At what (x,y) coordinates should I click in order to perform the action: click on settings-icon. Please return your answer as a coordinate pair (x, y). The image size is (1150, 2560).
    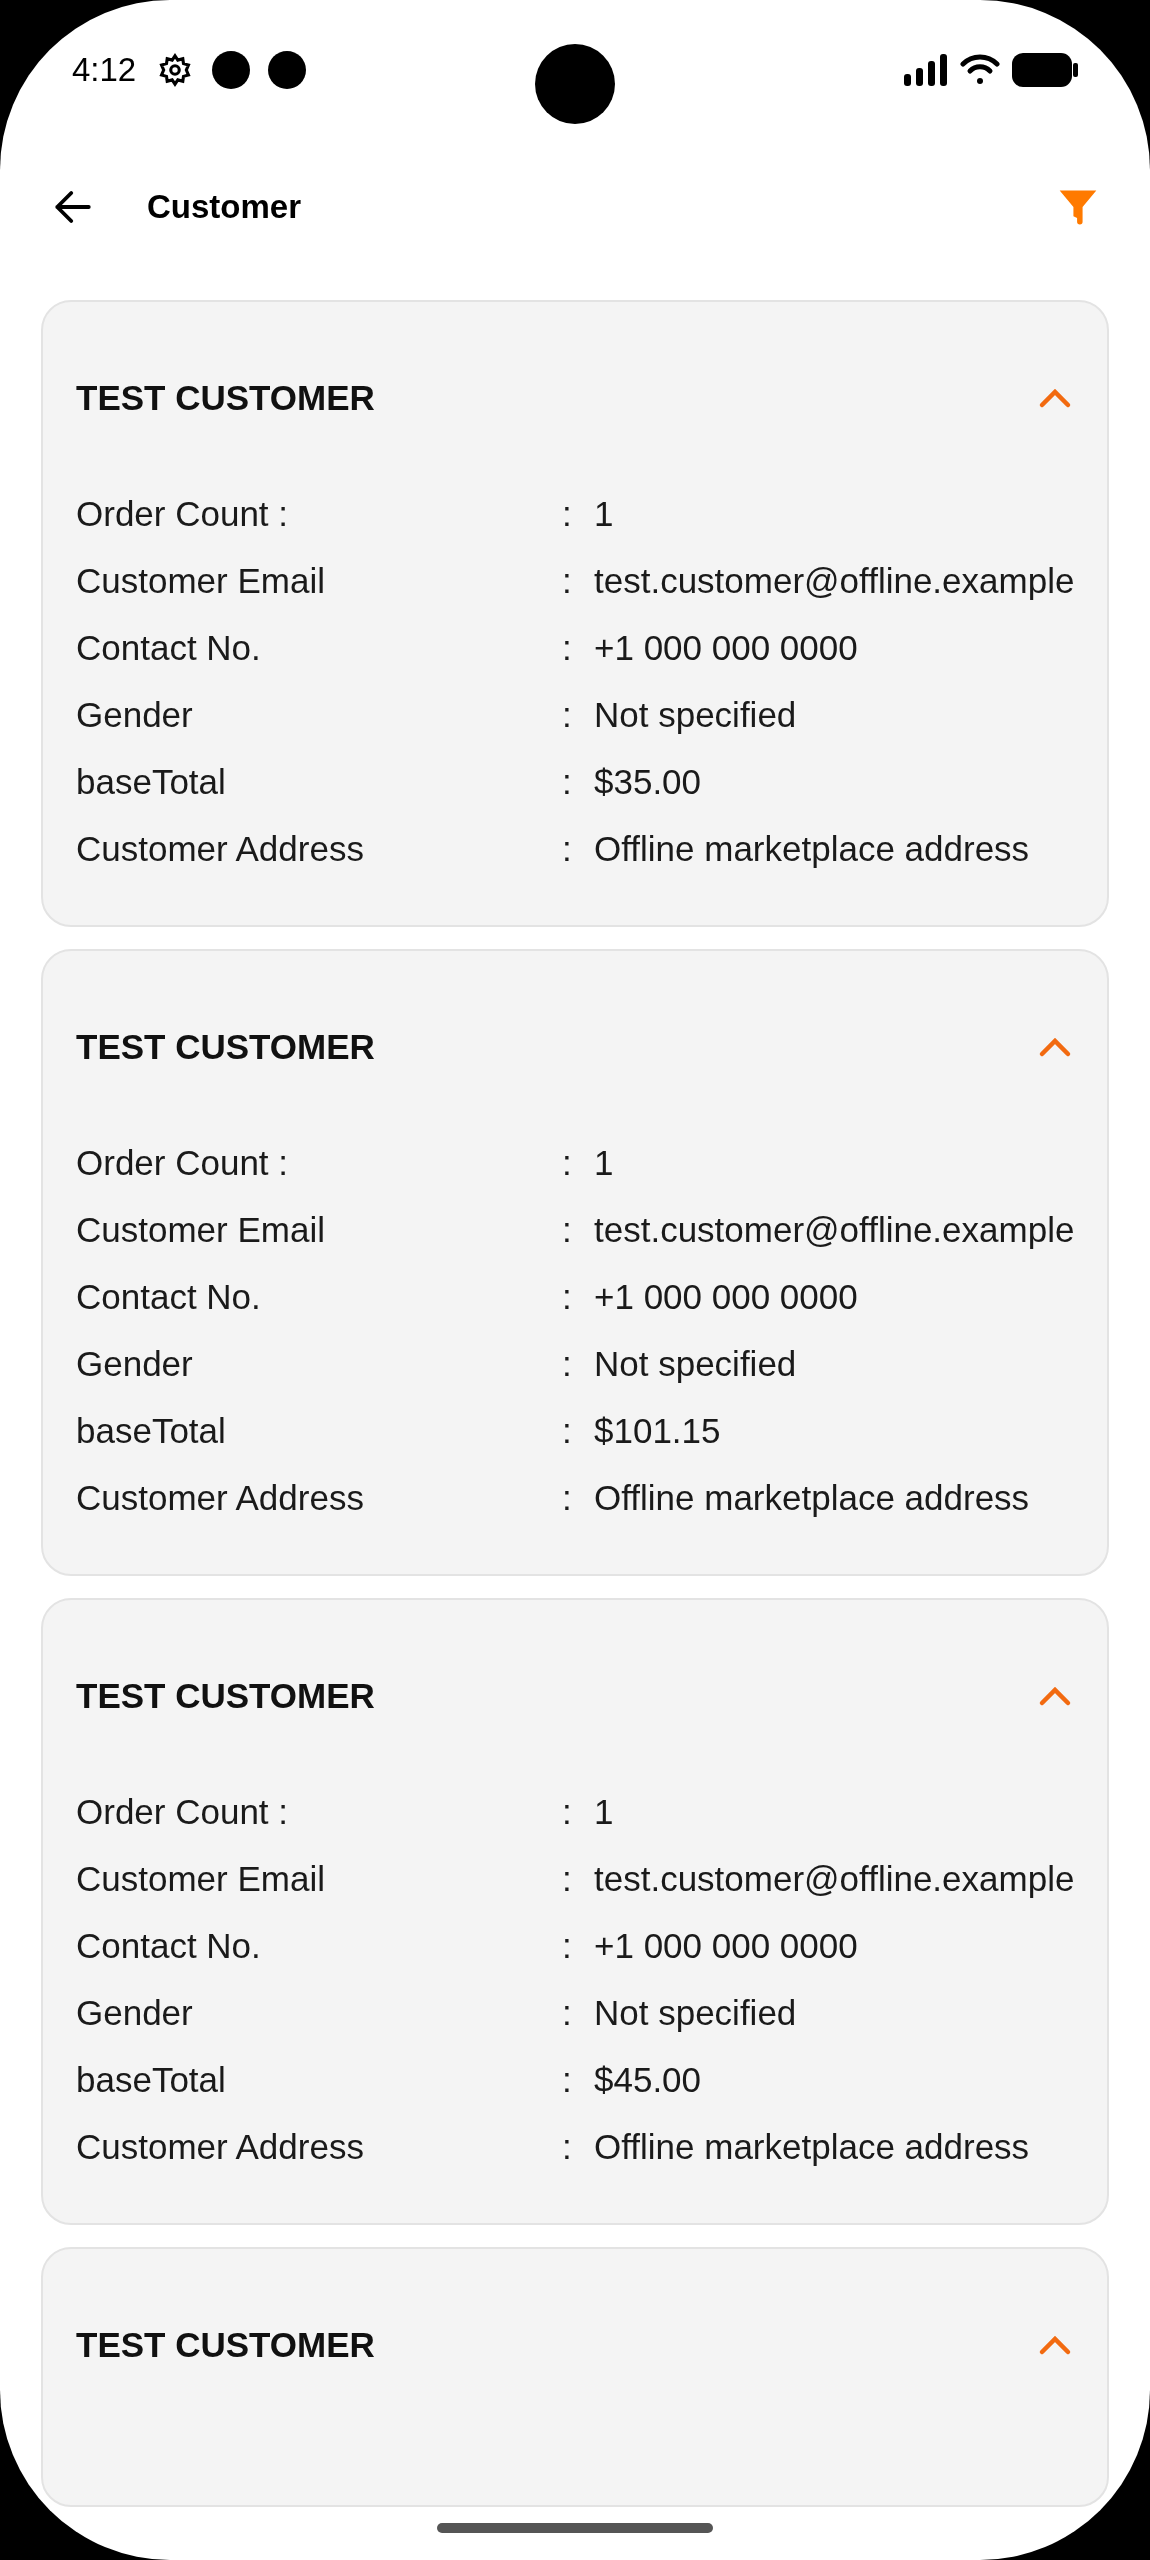
    Looking at the image, I should click on (175, 70).